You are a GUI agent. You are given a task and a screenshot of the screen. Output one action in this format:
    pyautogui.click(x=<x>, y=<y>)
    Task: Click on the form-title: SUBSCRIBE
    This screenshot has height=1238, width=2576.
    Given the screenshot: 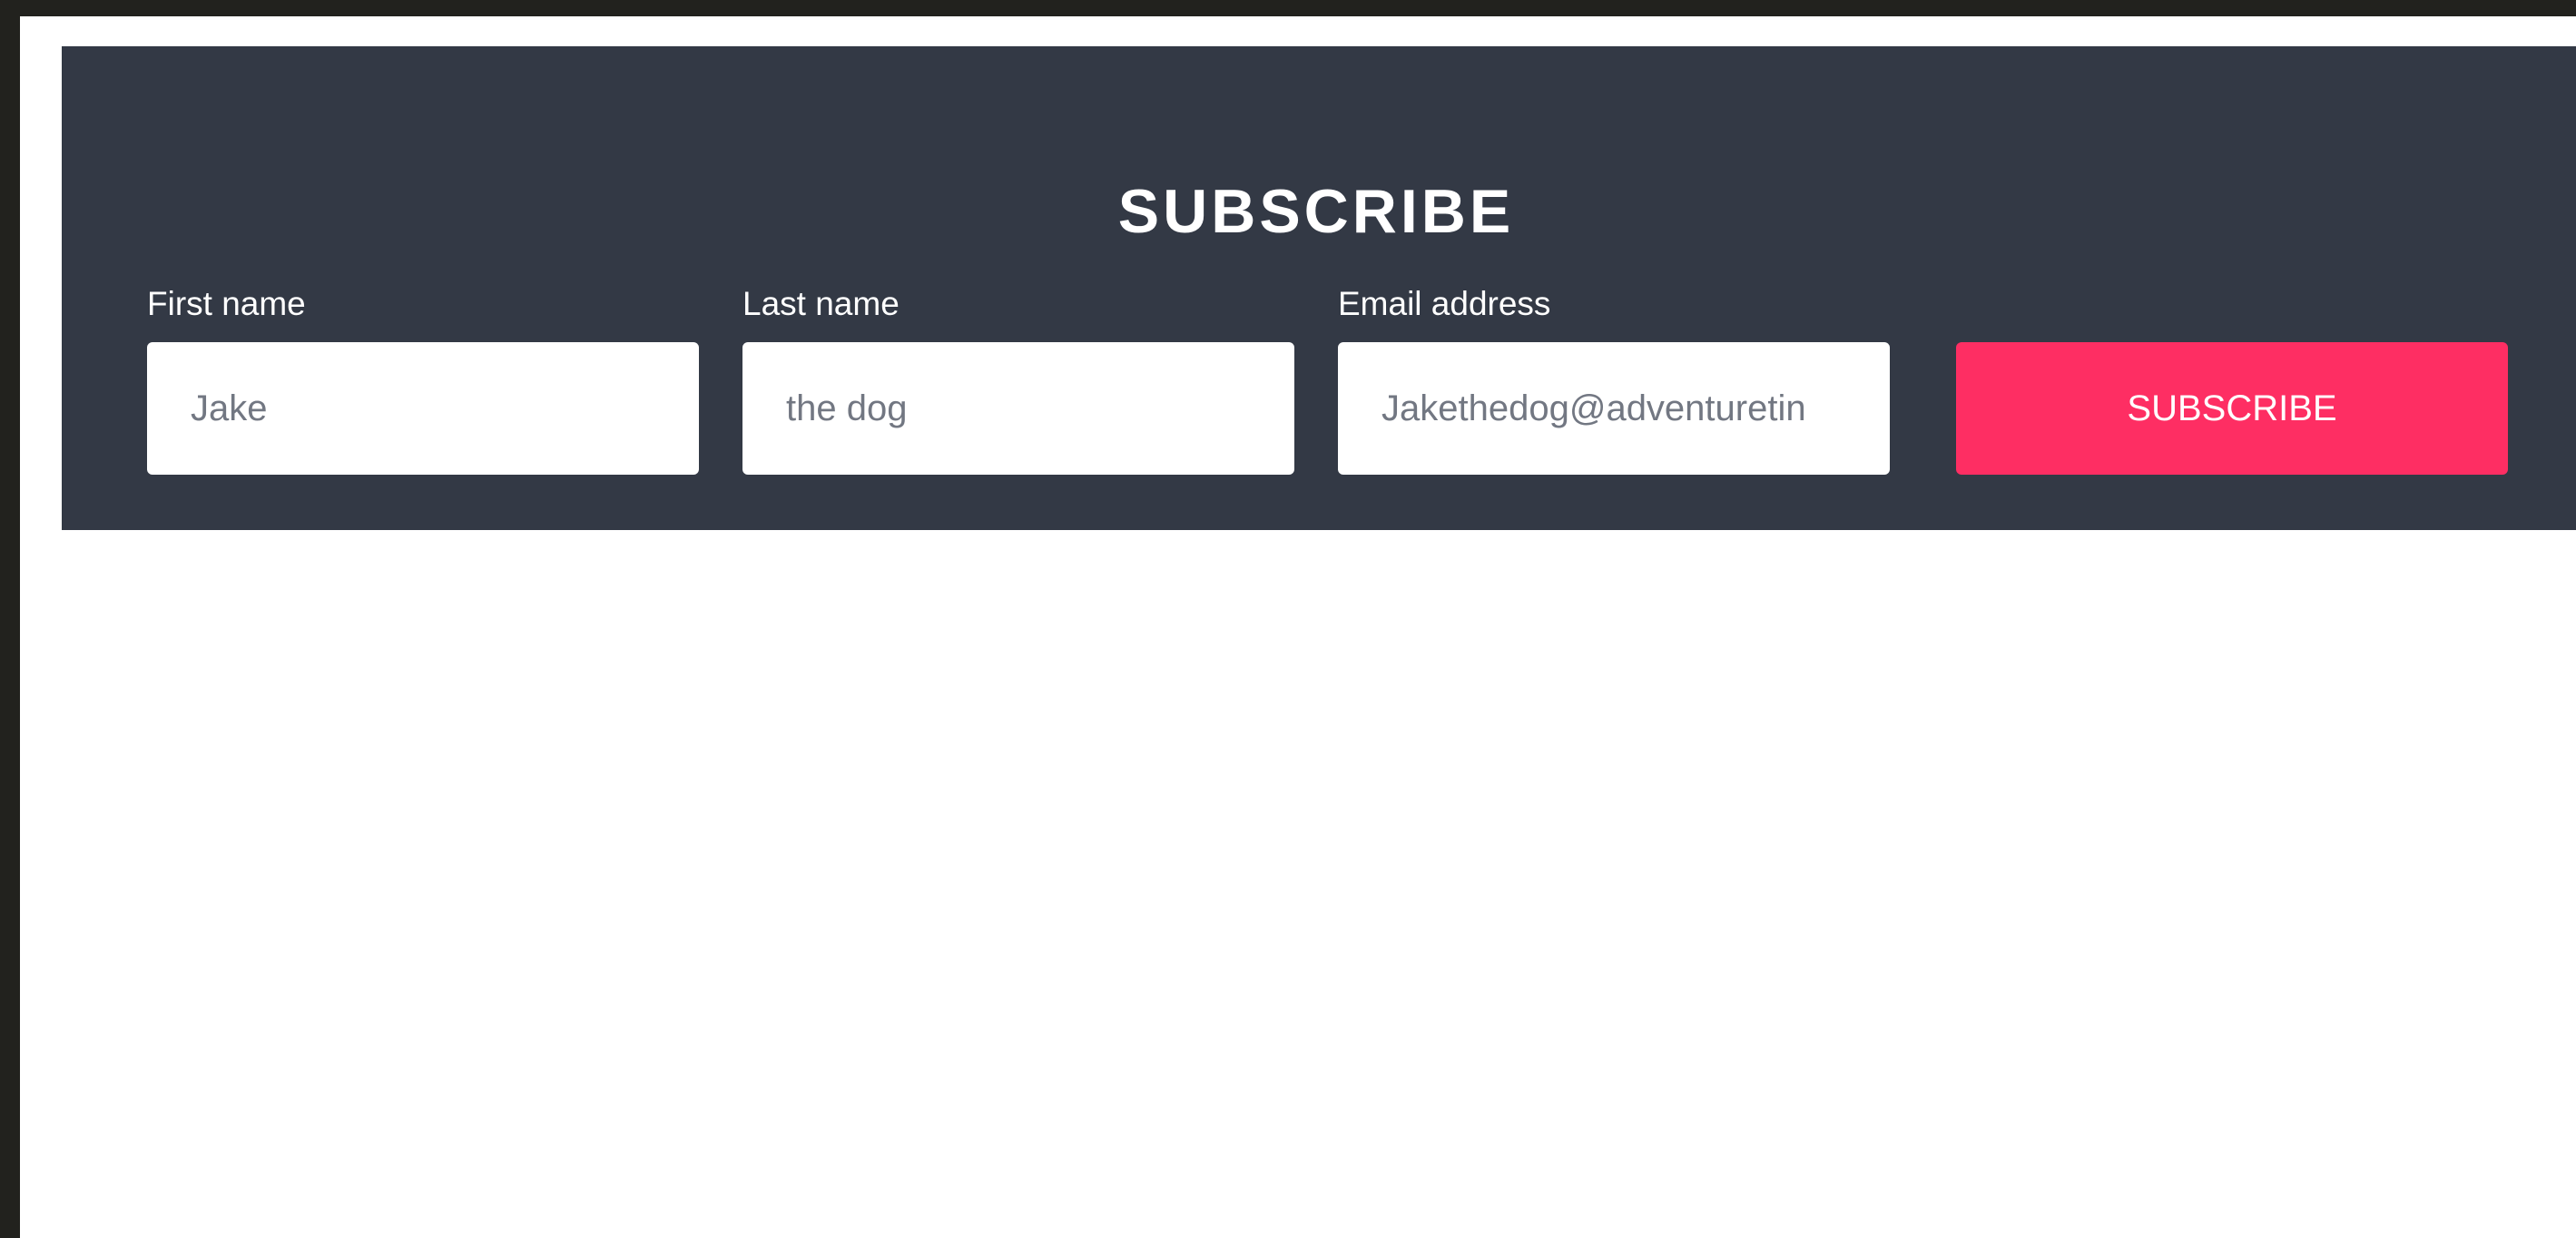 What is the action you would take?
    pyautogui.click(x=1316, y=211)
    